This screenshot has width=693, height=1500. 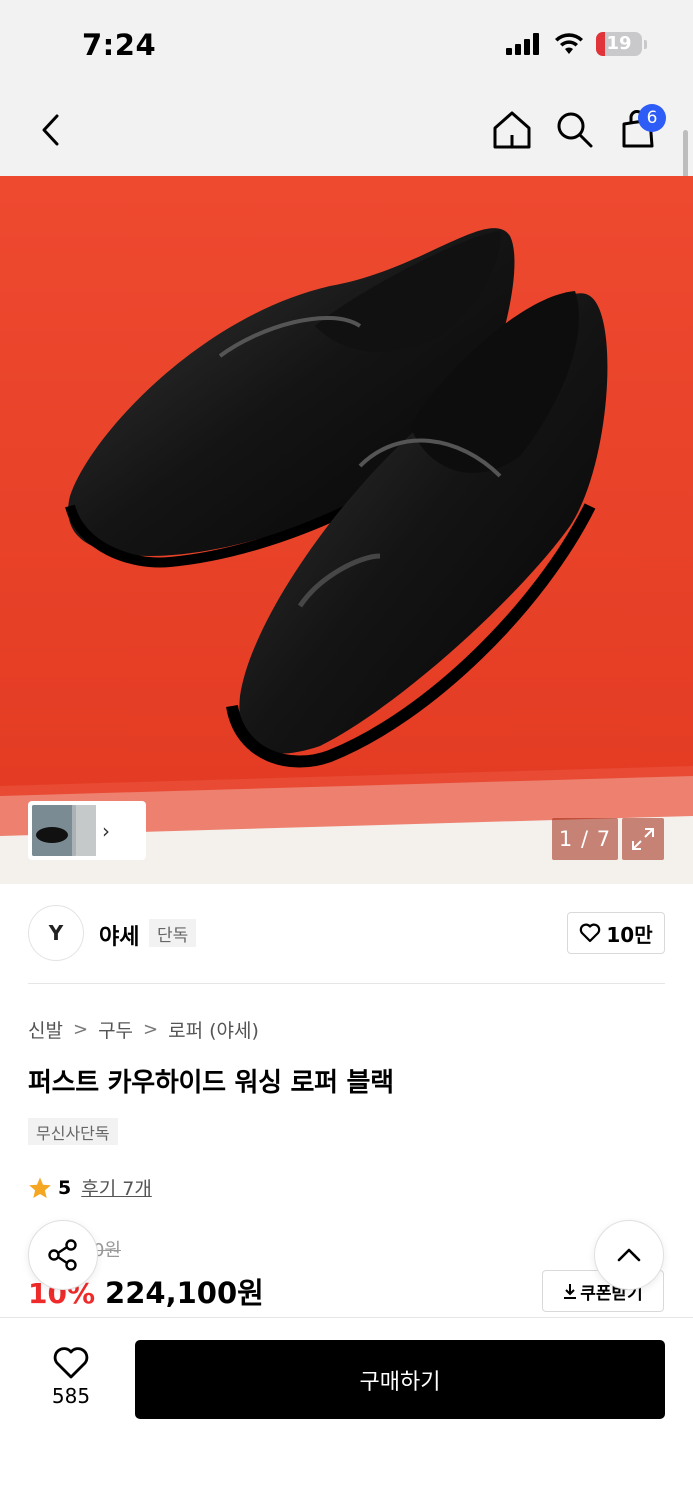 What do you see at coordinates (65, 1187) in the screenshot?
I see `rating-score: 5` at bounding box center [65, 1187].